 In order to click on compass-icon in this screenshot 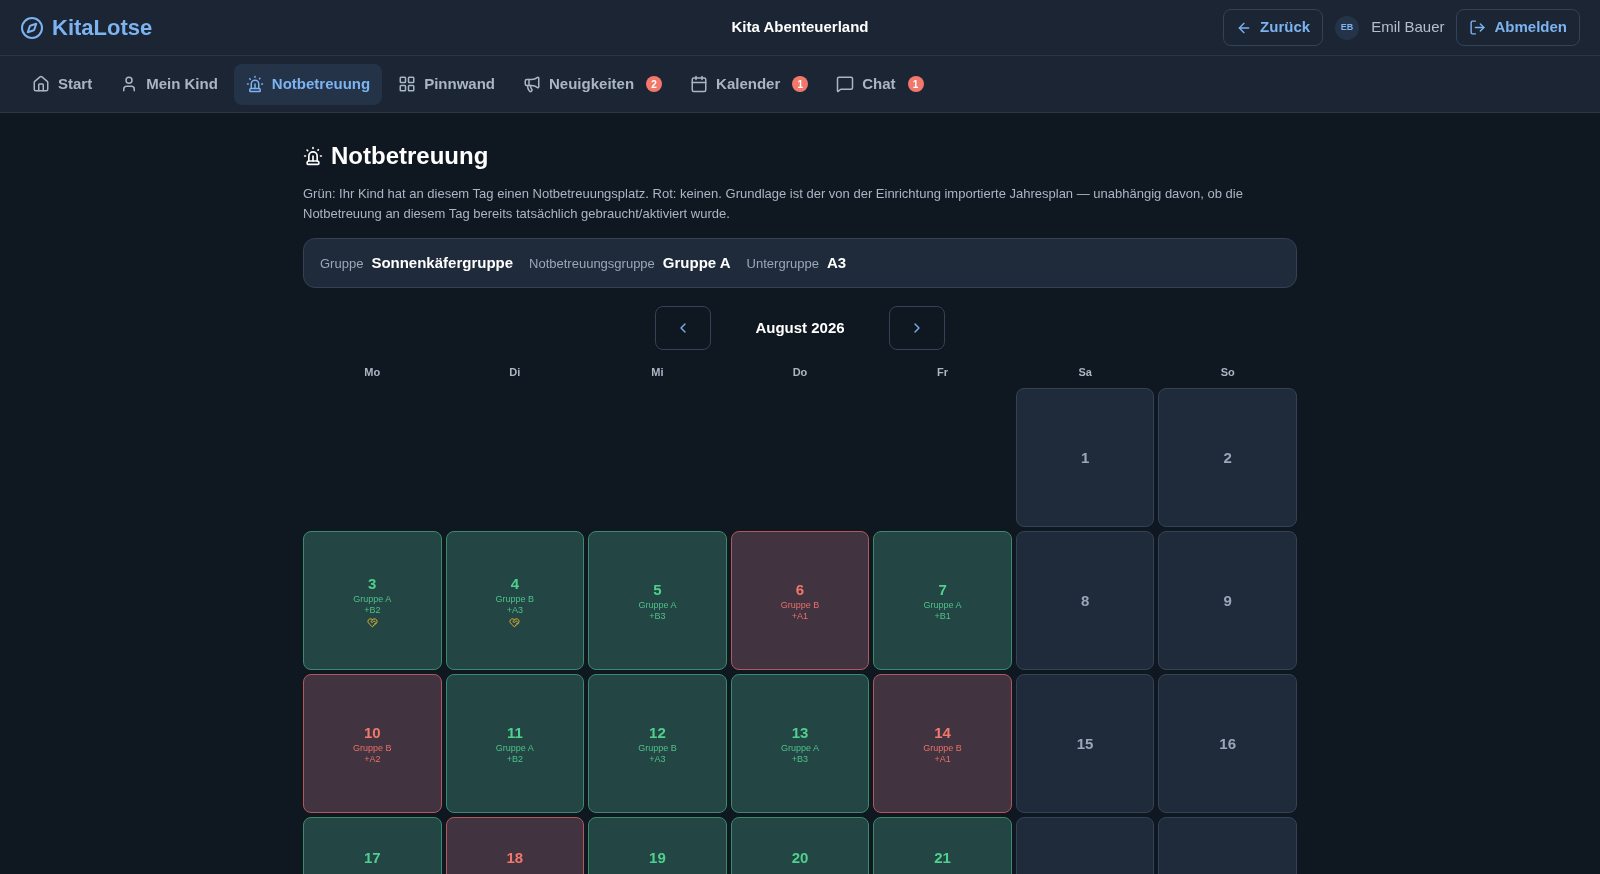, I will do `click(32, 27)`.